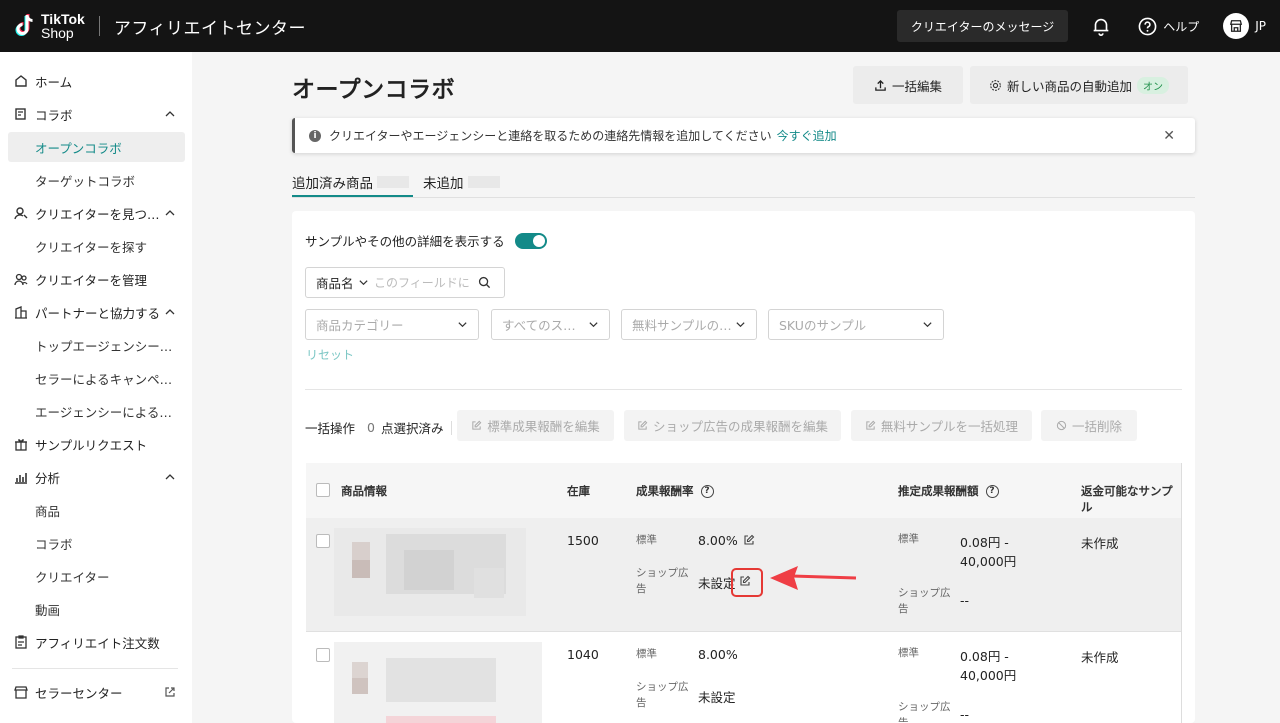 The image size is (1280, 723). Describe the element at coordinates (743, 490) in the screenshot. I see `table-header: 商品情報 在庫 成果報酬率 ? 推定成果報酬額 ? 返金可能なサンプル` at that location.